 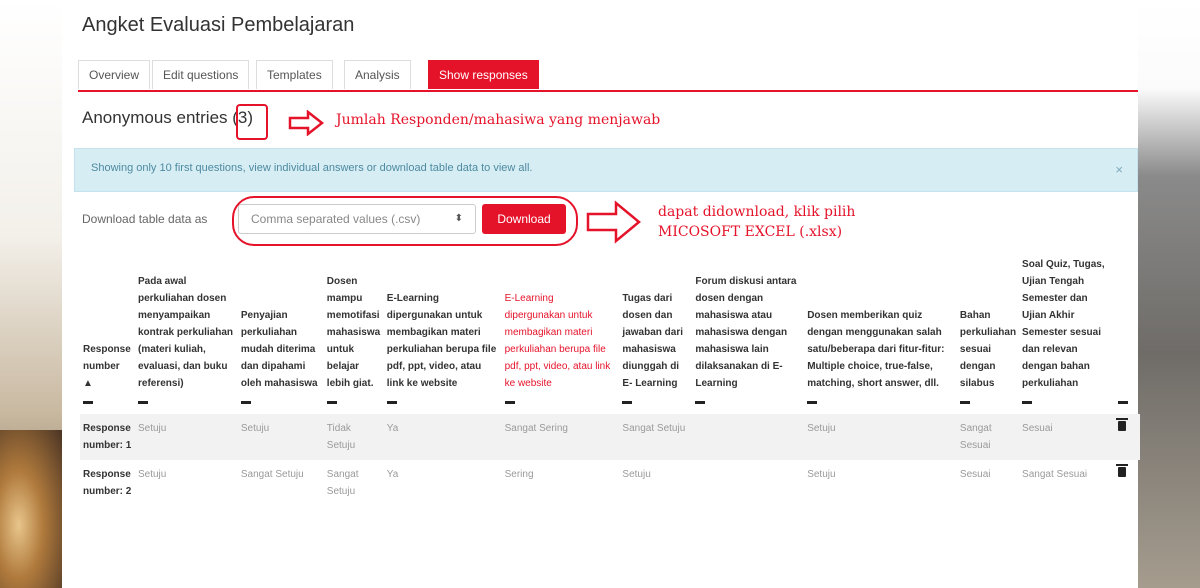 What do you see at coordinates (750, 232) in the screenshot?
I see `annotation-download-line2: MICOSOFT EXCEL (.xlsx)` at bounding box center [750, 232].